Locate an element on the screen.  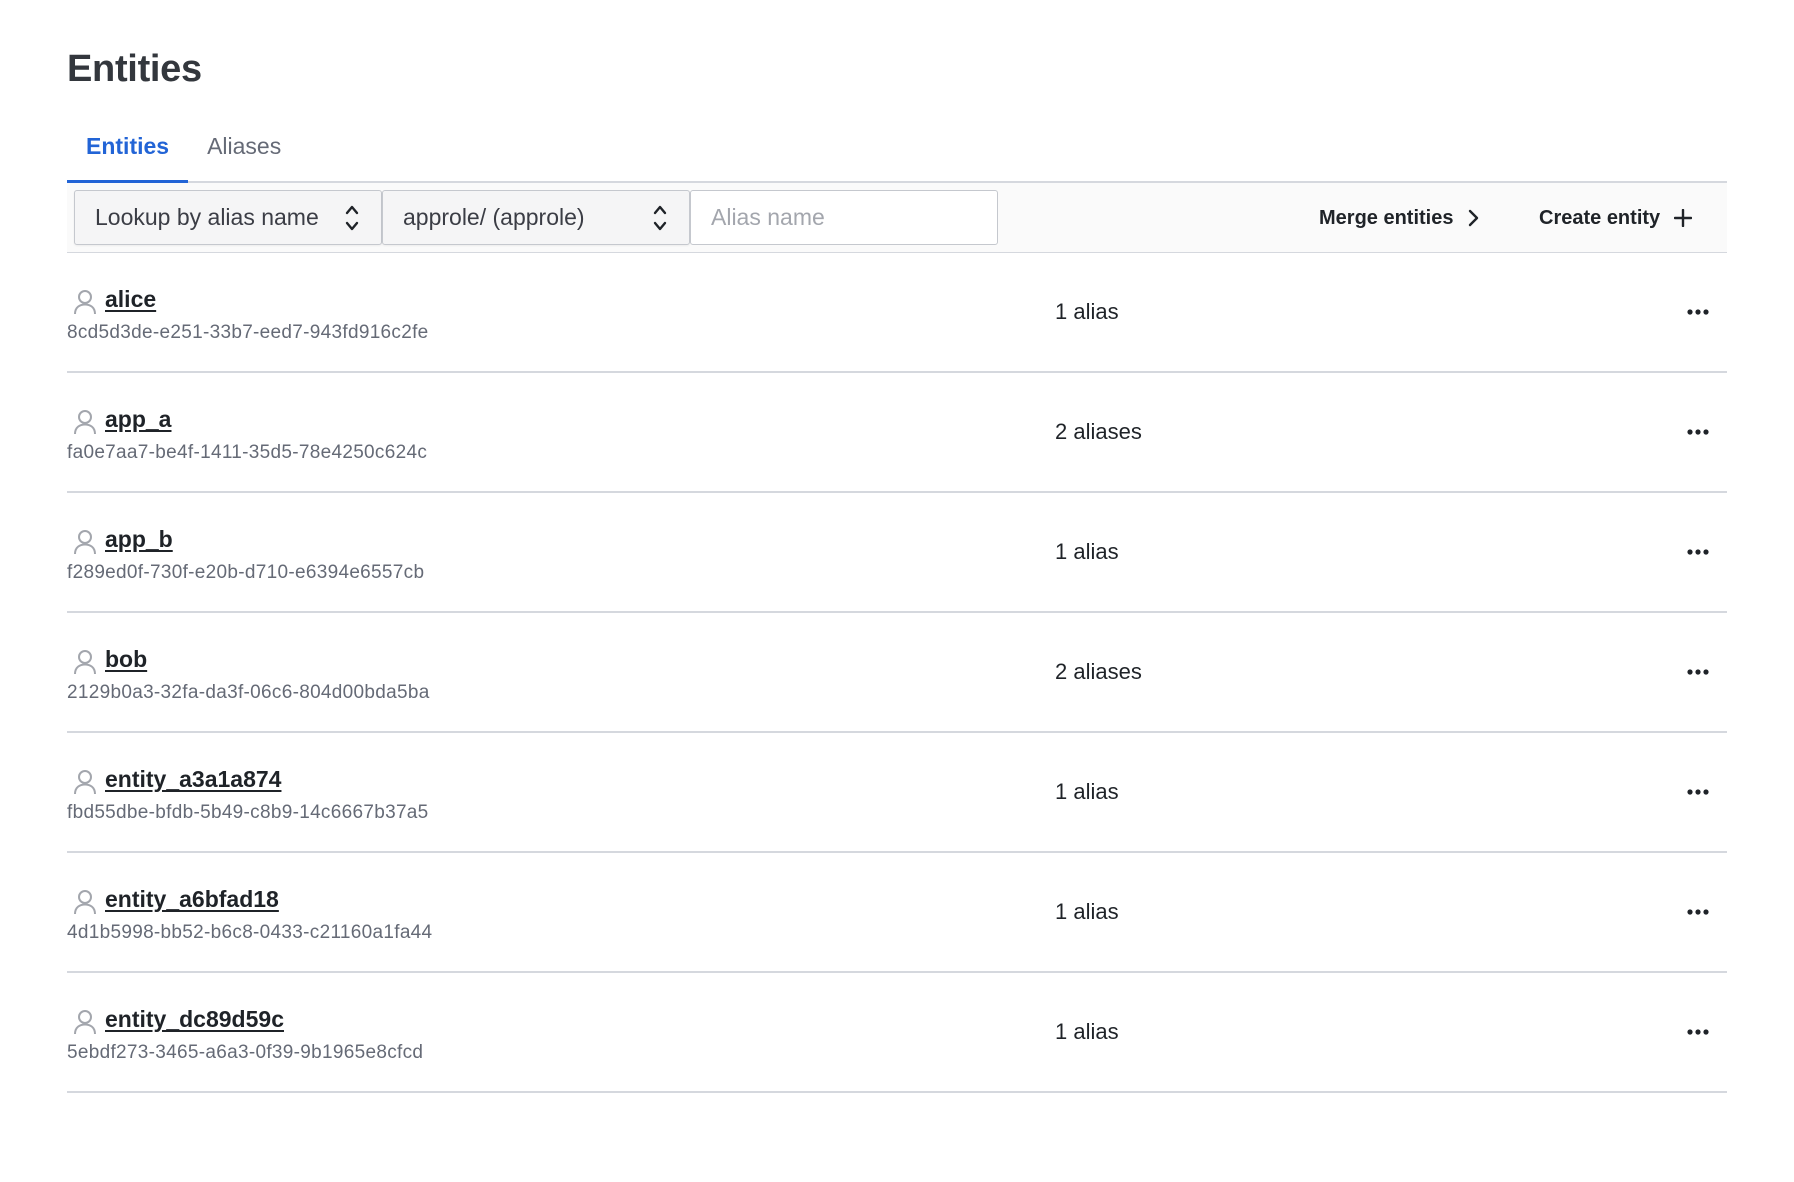
auth-mount-select: approle/ (approle) is located at coordinates (536, 217).